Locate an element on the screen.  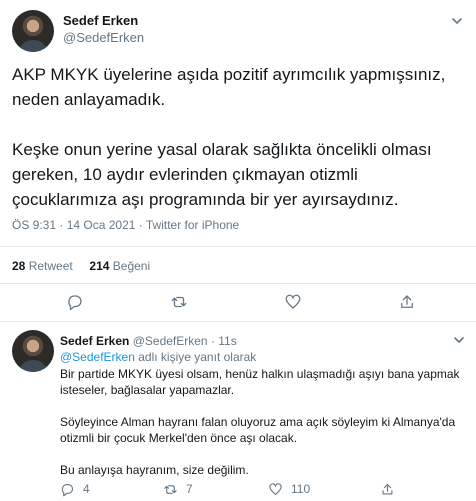
likes-stat: 214 Beğeni is located at coordinates (119, 266).